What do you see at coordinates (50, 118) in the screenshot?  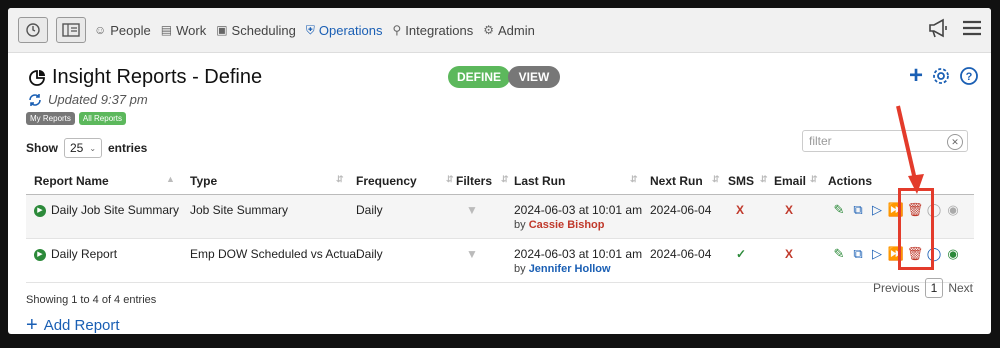 I see `my-reports-tag: My Reports` at bounding box center [50, 118].